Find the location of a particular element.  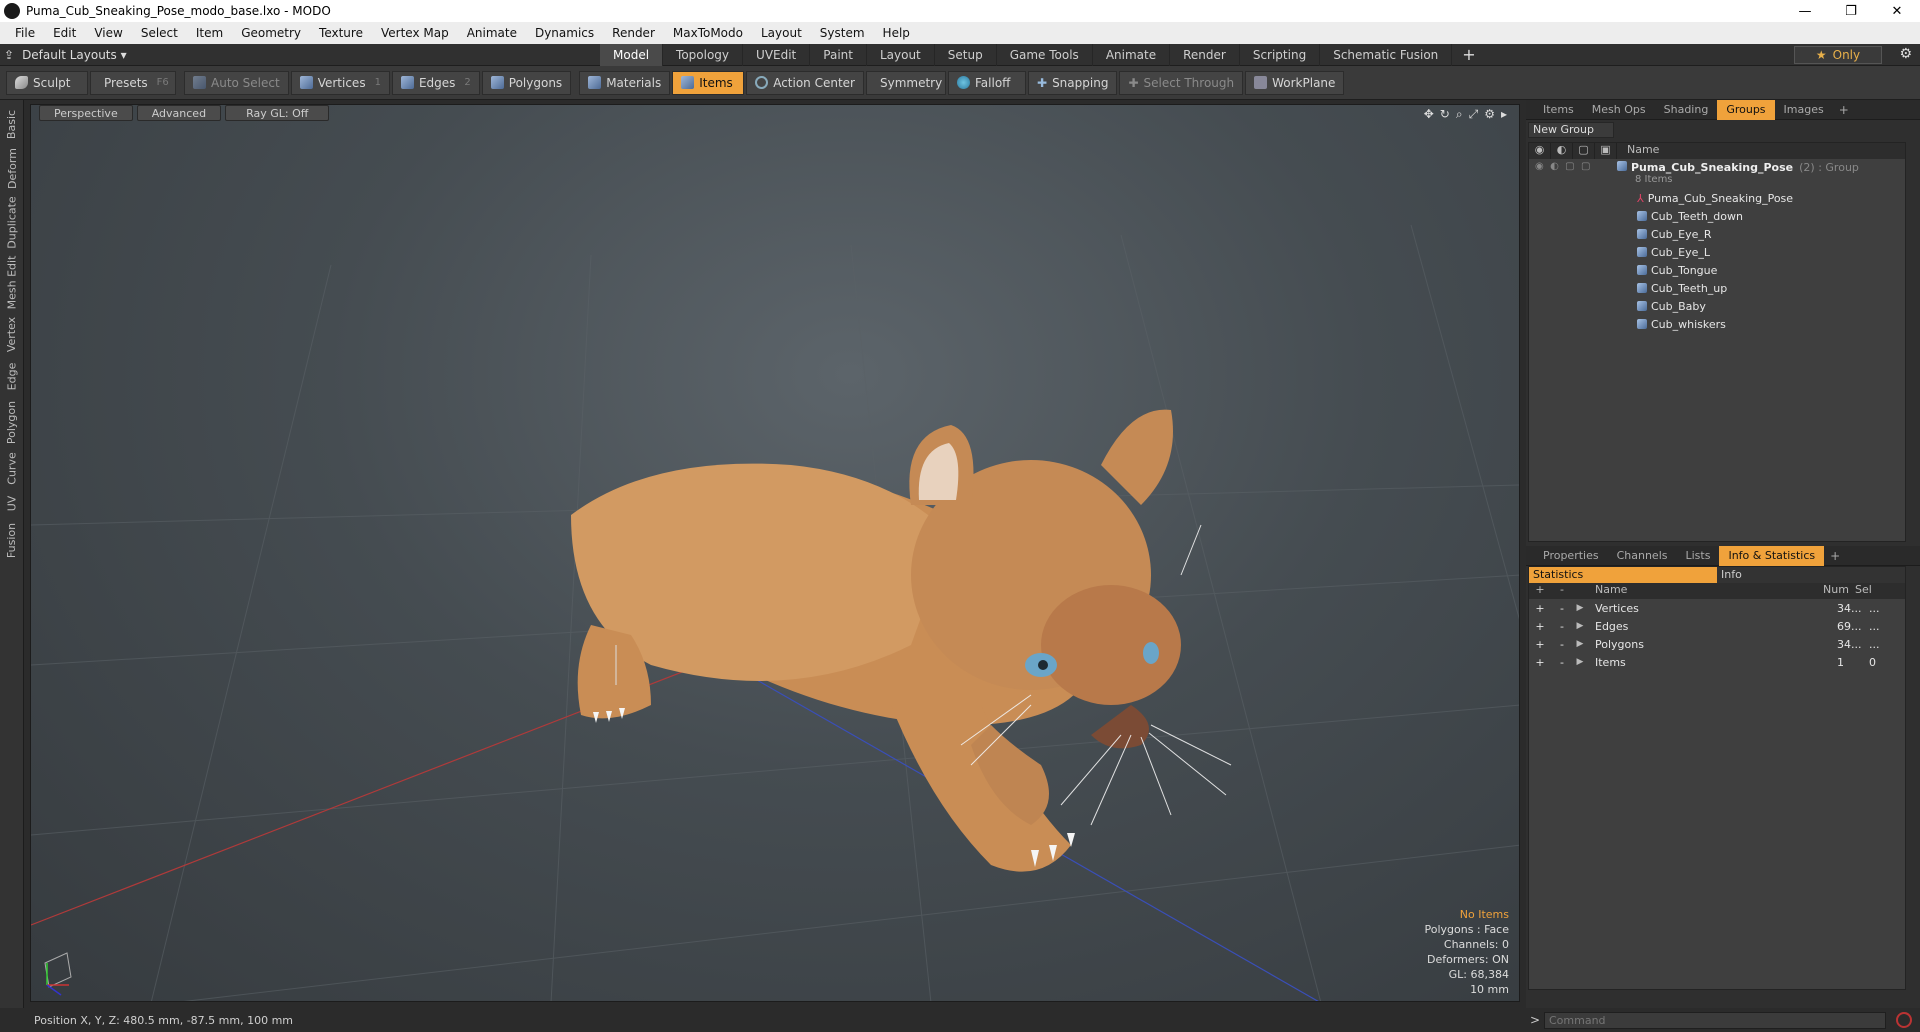

clear-command-icon is located at coordinates (1904, 1020).